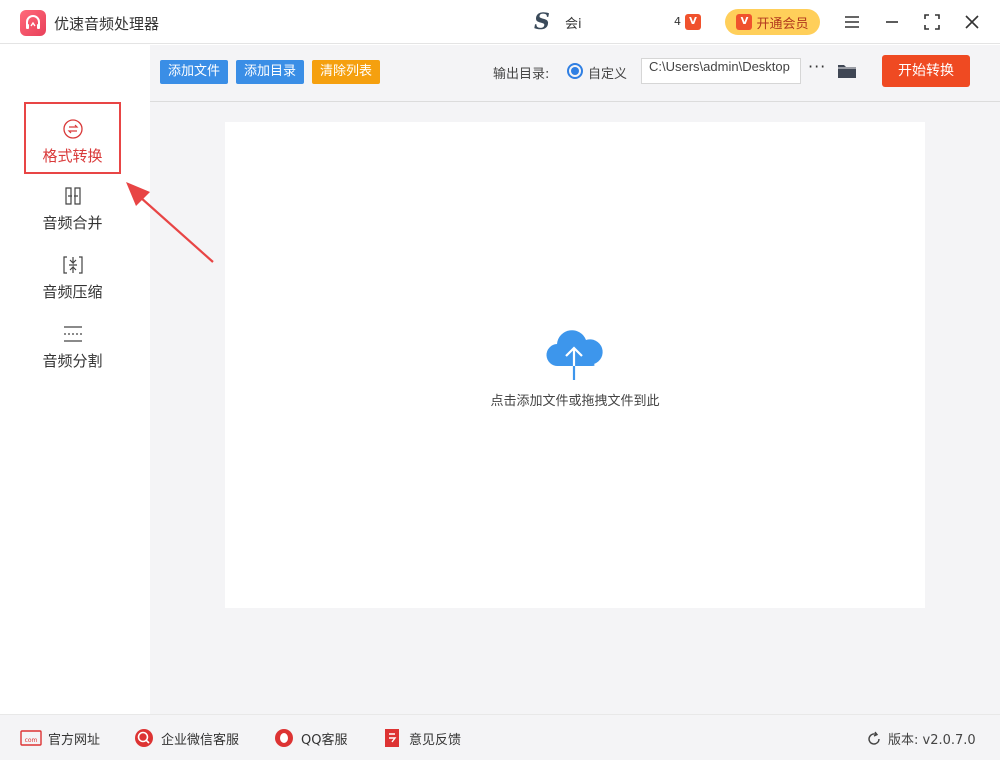  What do you see at coordinates (72, 292) in the screenshot?
I see `sidebar-item-label: 音频压缩` at bounding box center [72, 292].